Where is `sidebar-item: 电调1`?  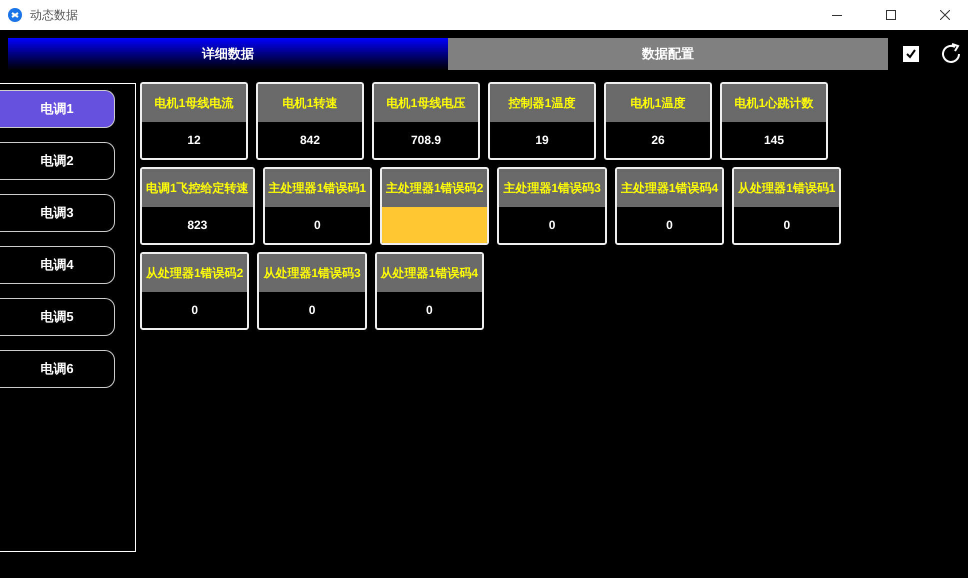 sidebar-item: 电调1 is located at coordinates (57, 109).